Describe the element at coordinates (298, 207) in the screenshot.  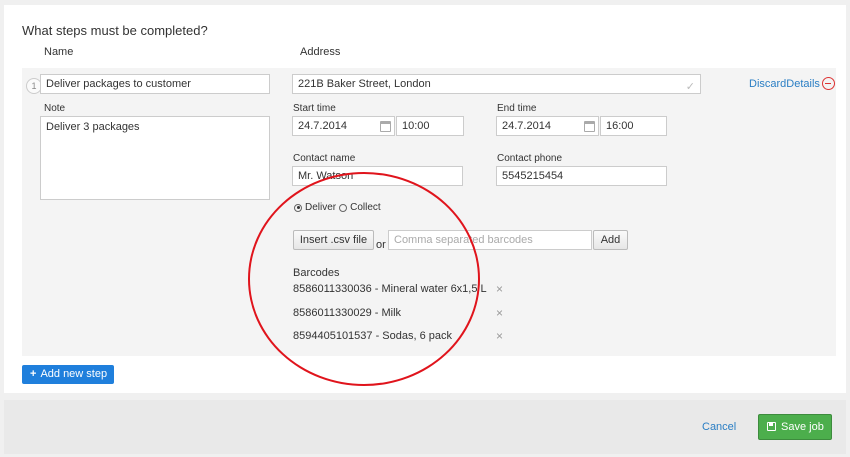
I see `deliver-radio` at that location.